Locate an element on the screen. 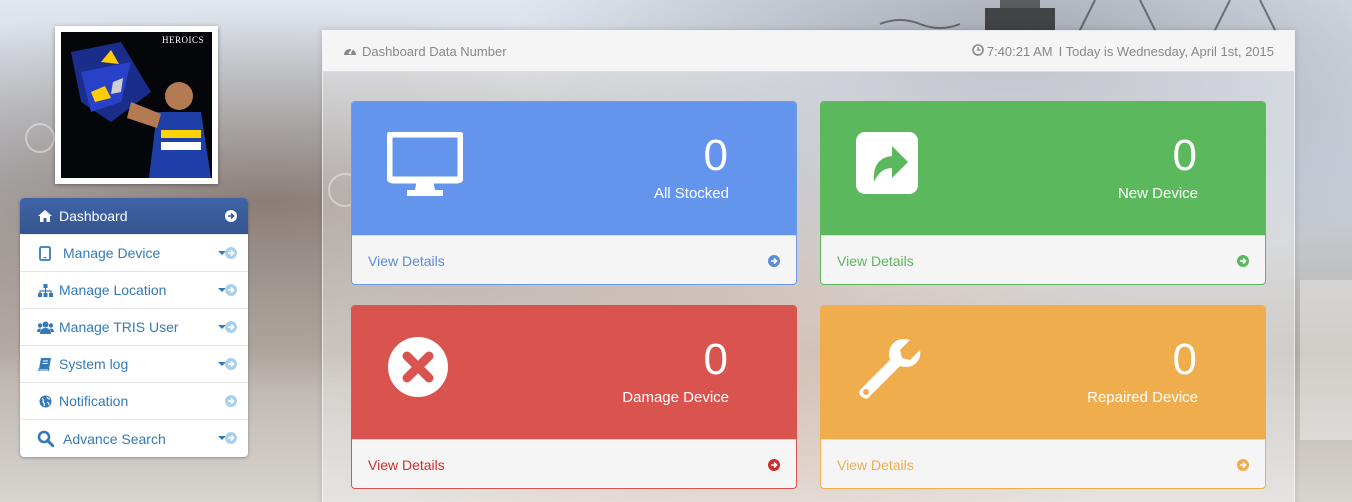 The width and height of the screenshot is (1352, 502). view-details-stocked-link: View Details is located at coordinates (574, 259).